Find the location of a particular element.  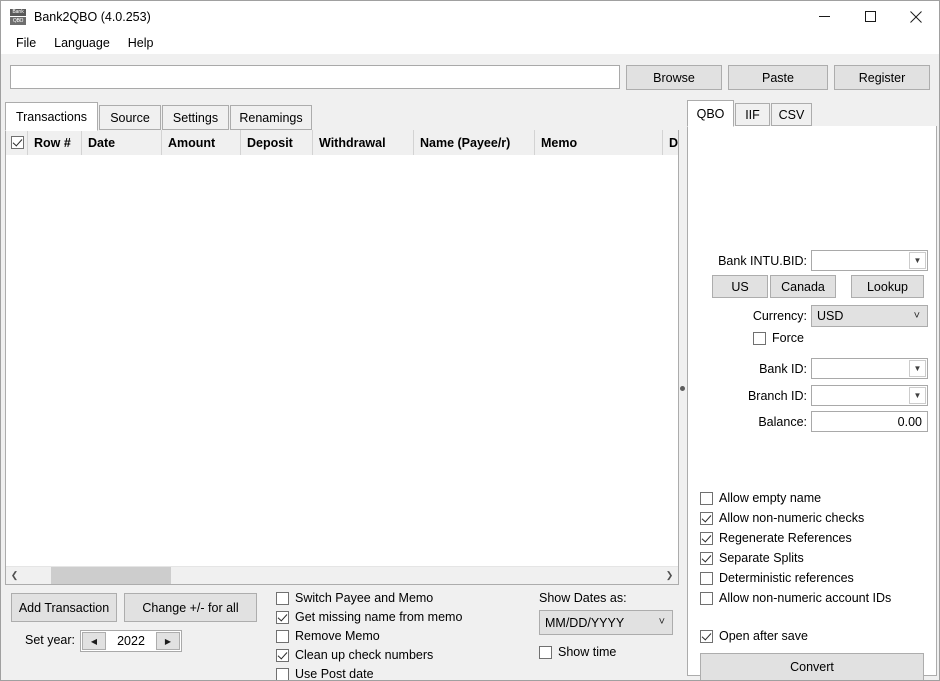

minimize-icon is located at coordinates (824, 16).